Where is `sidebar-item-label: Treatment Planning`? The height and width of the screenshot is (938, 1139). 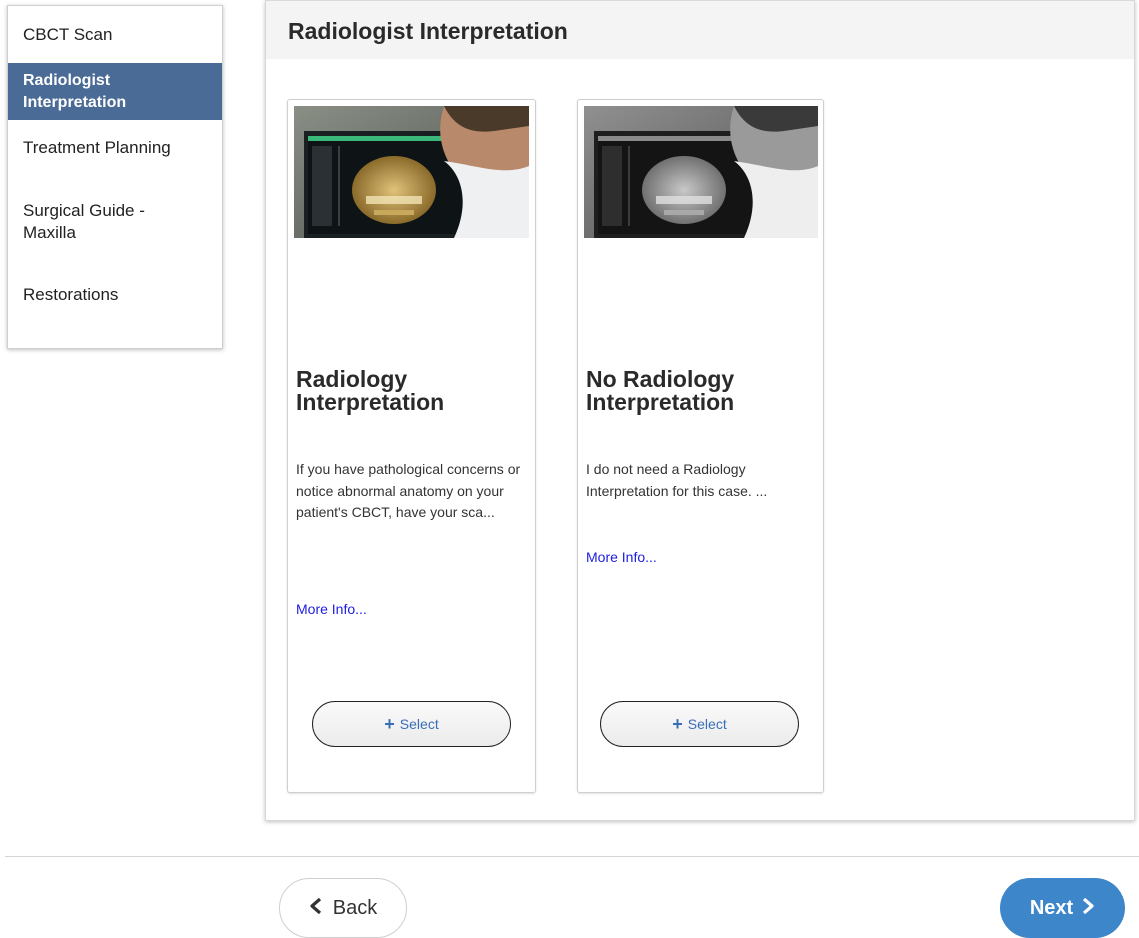
sidebar-item-label: Treatment Planning is located at coordinates (97, 147).